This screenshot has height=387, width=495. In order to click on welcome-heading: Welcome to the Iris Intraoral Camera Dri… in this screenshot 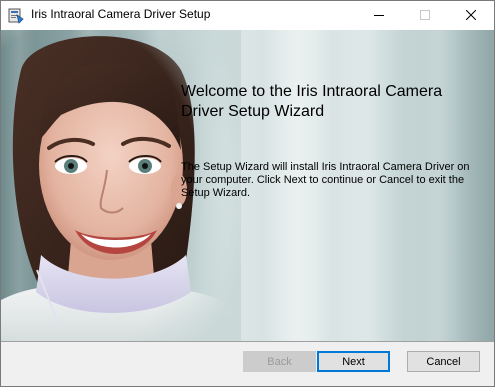, I will do `click(312, 101)`.